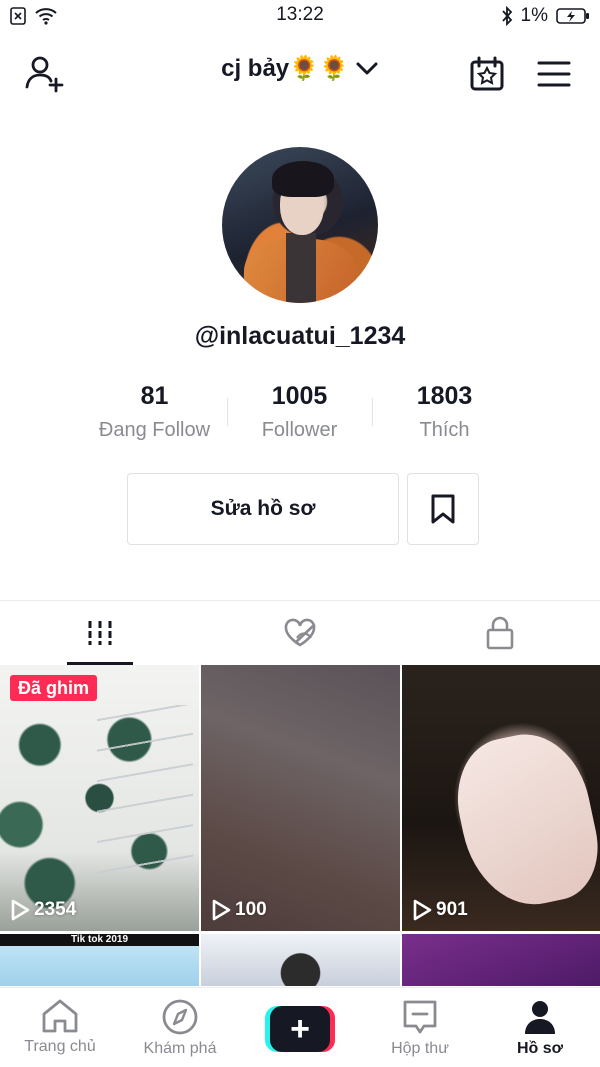 The height and width of the screenshot is (1067, 600). What do you see at coordinates (180, 1017) in the screenshot?
I see `compass-icon` at bounding box center [180, 1017].